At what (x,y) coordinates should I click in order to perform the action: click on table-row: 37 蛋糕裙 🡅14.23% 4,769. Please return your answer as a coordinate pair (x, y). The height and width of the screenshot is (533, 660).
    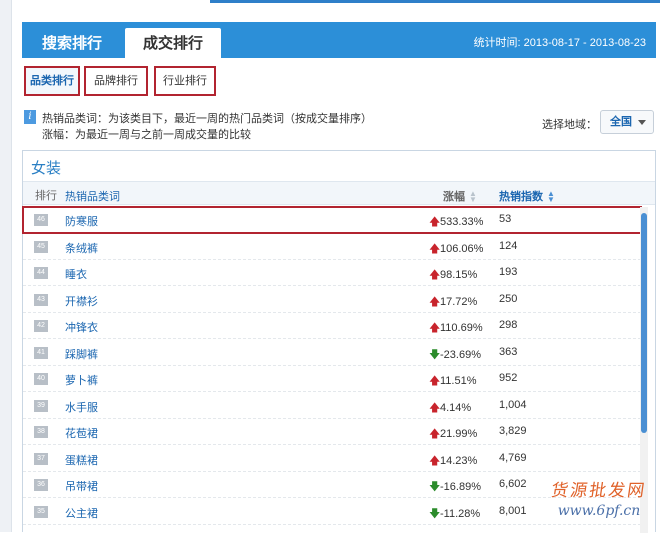
    Looking at the image, I should click on (332, 459).